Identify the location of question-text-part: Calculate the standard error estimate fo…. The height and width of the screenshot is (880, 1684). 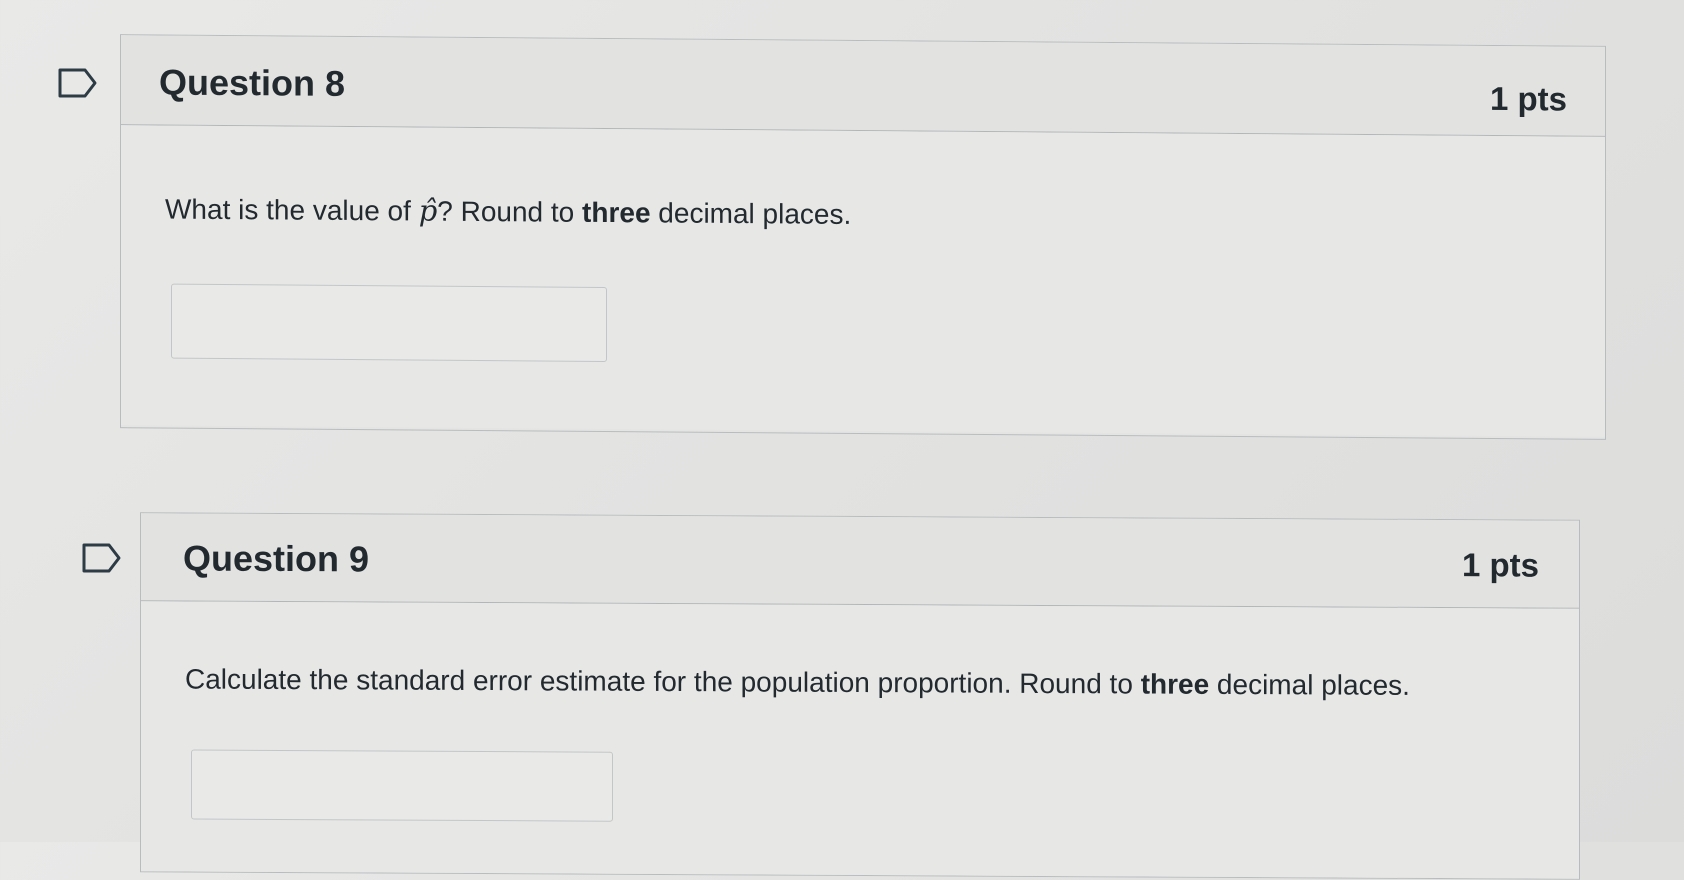
(663, 681).